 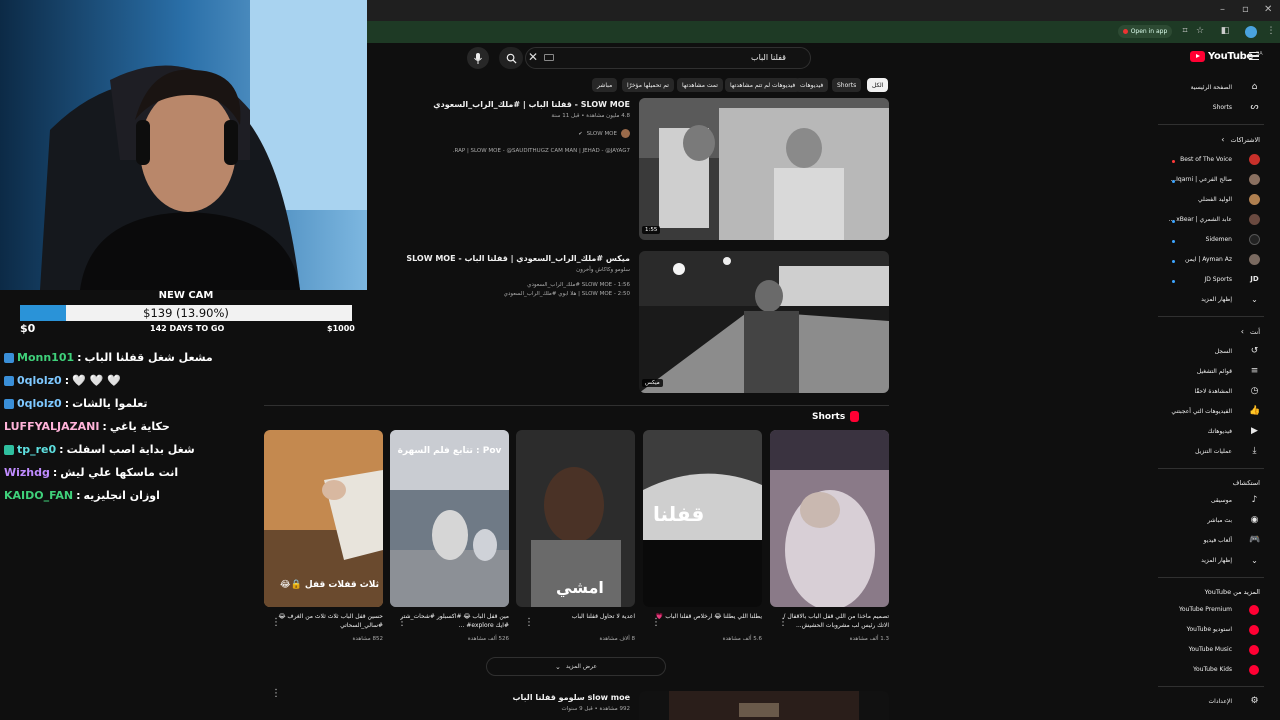 I want to click on mix-item: SLOW MOE - 1:56 #ملك_الراب_السعودي, so click(x=578, y=285).